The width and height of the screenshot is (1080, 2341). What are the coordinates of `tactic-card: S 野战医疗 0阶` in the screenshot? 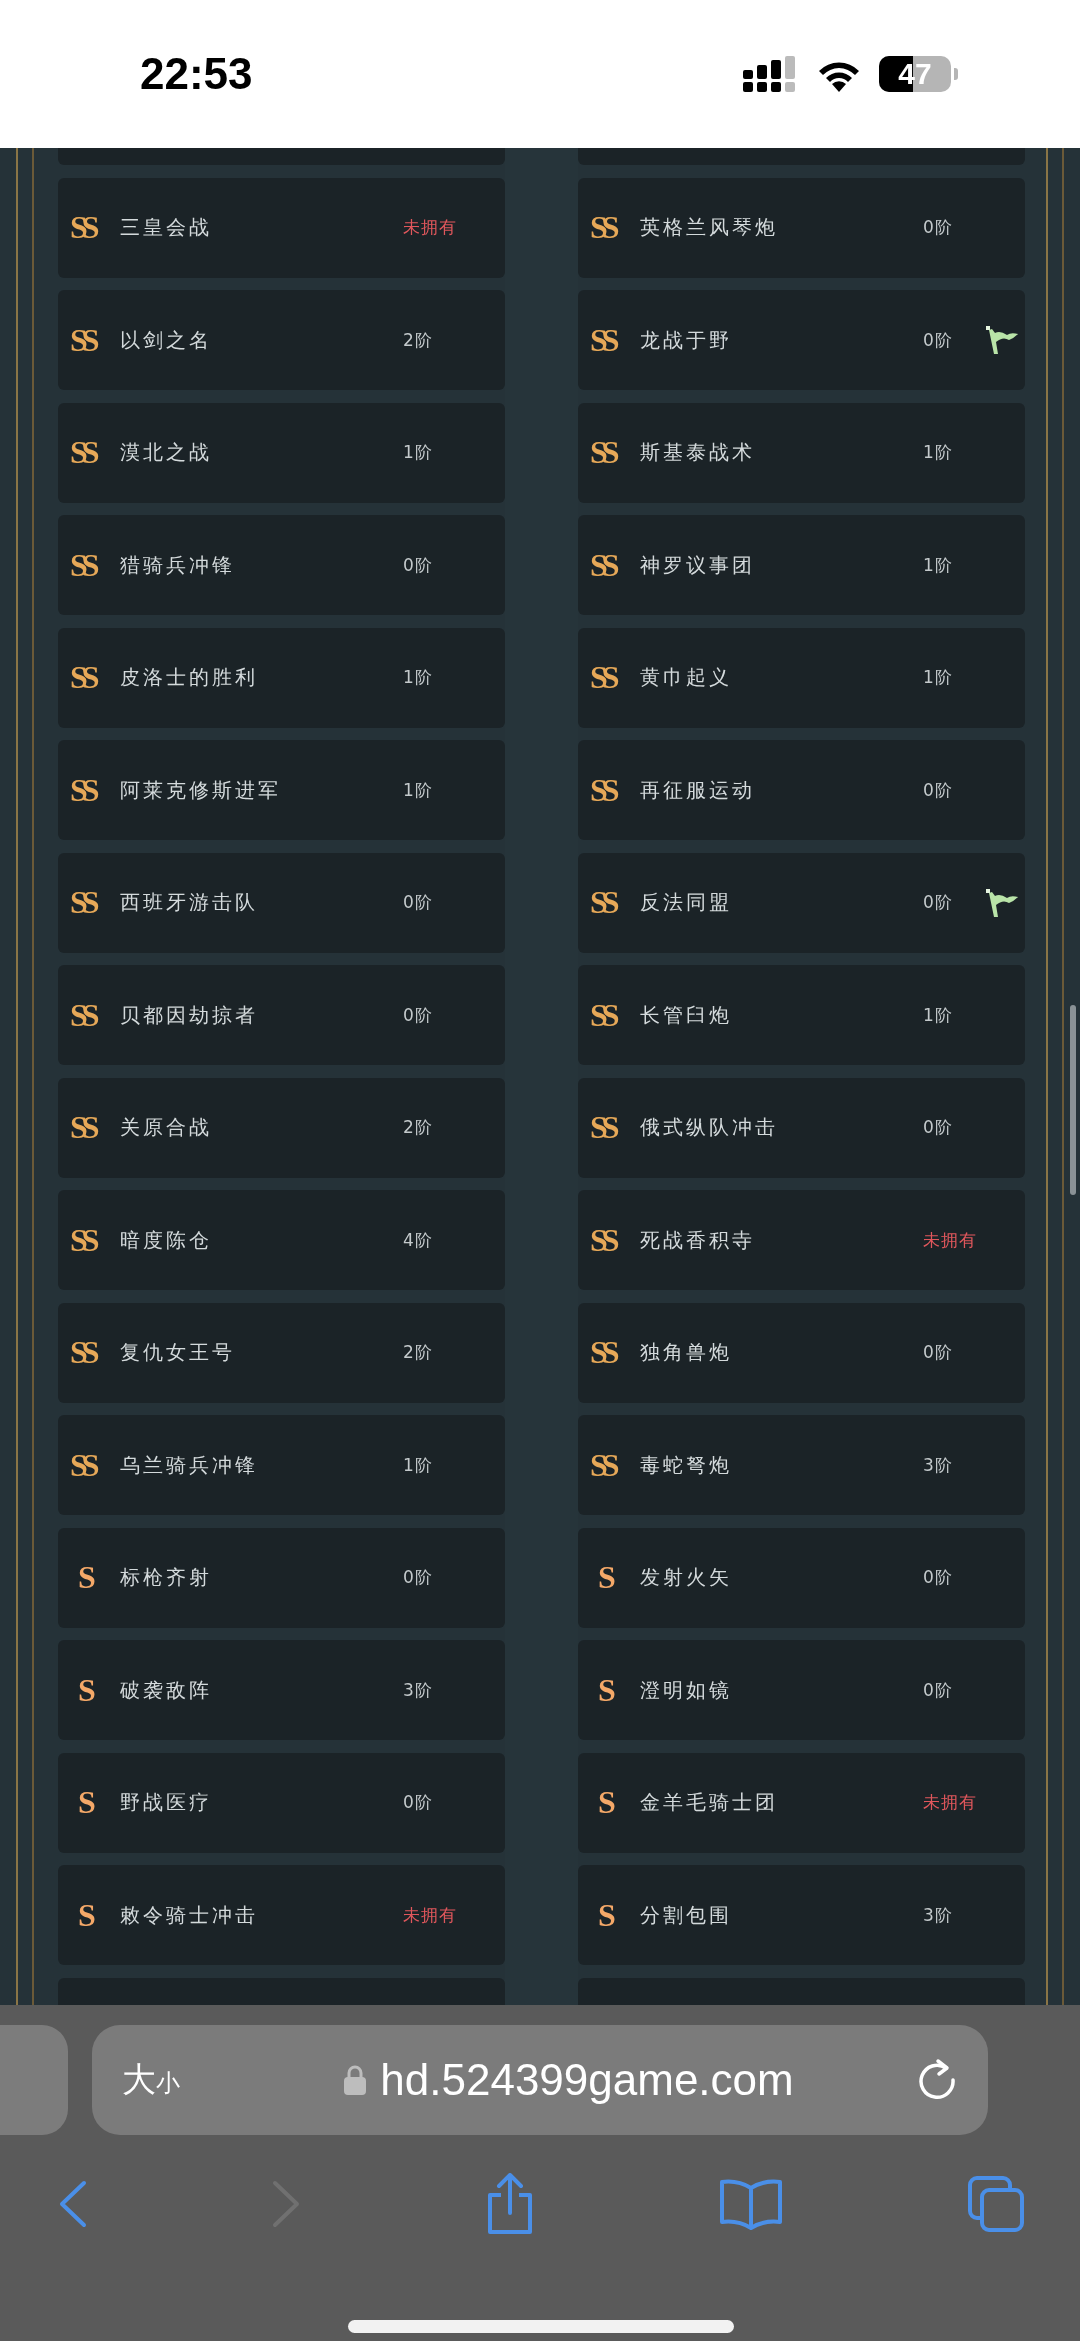 It's located at (281, 1802).